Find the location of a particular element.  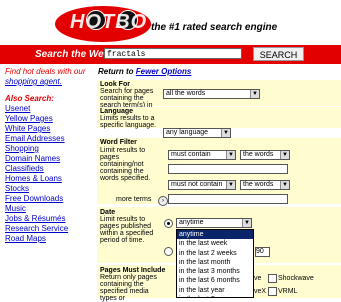

search-button: SEARCH is located at coordinates (278, 54).